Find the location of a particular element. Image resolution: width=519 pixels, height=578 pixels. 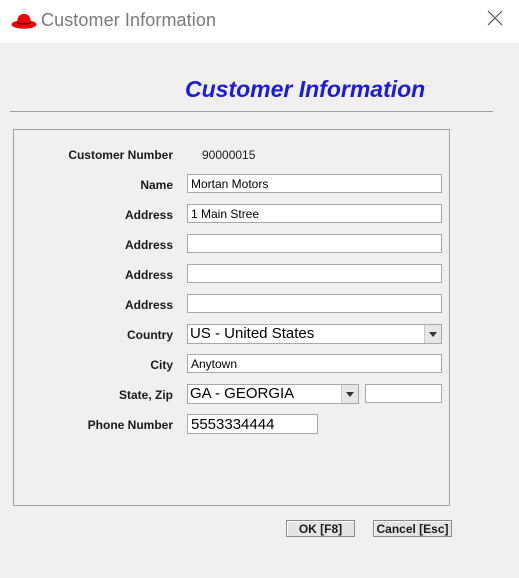

close-icon is located at coordinates (495, 20).